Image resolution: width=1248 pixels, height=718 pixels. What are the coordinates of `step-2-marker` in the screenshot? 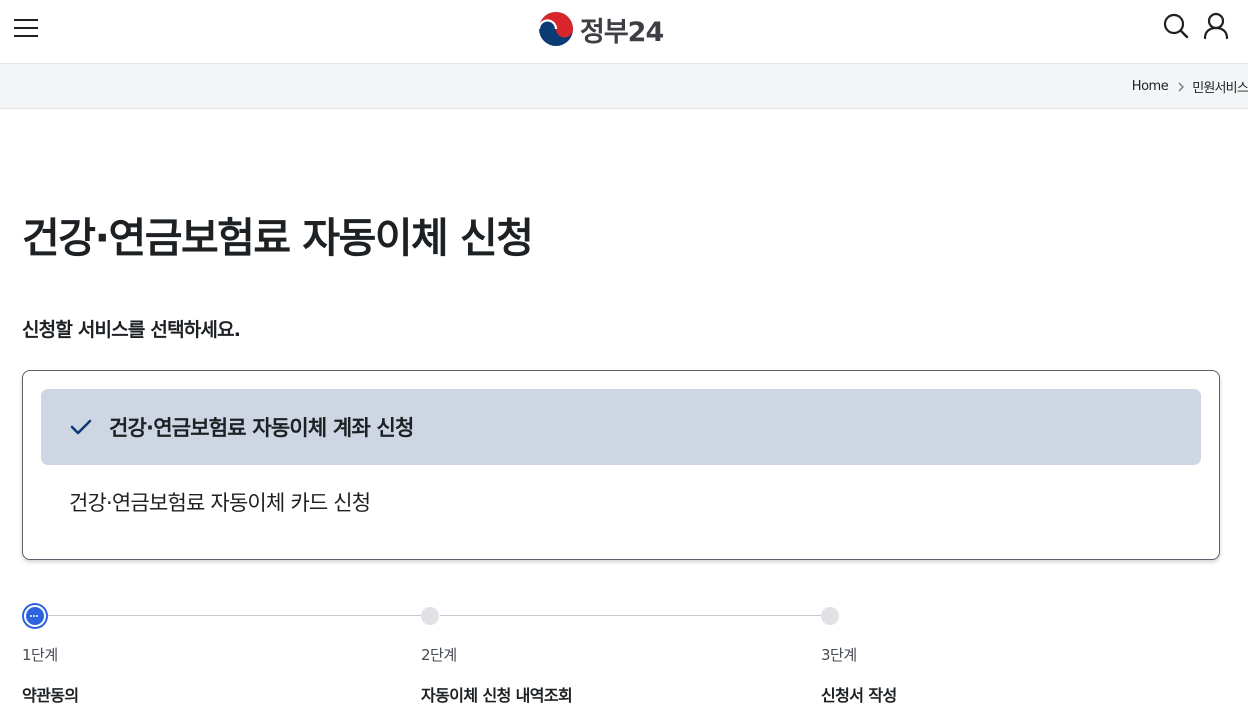 It's located at (430, 616).